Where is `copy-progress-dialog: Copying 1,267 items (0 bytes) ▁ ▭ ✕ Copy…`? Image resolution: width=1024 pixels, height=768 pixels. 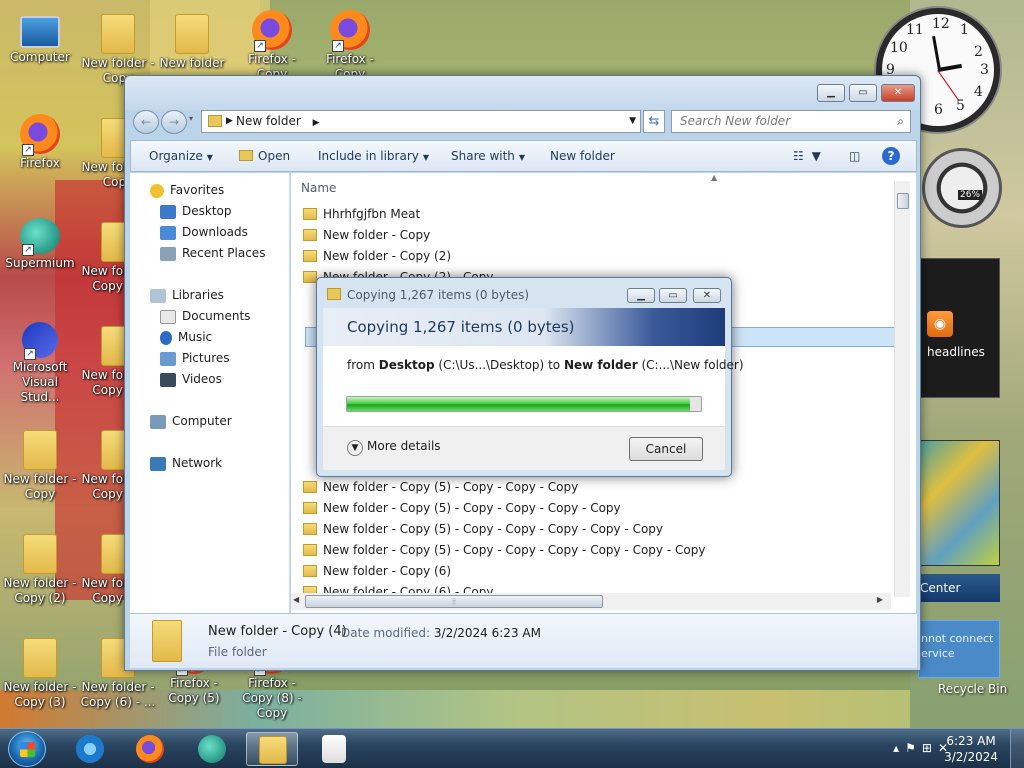 copy-progress-dialog: Copying 1,267 items (0 bytes) ▁ ▭ ✕ Copy… is located at coordinates (530, 377).